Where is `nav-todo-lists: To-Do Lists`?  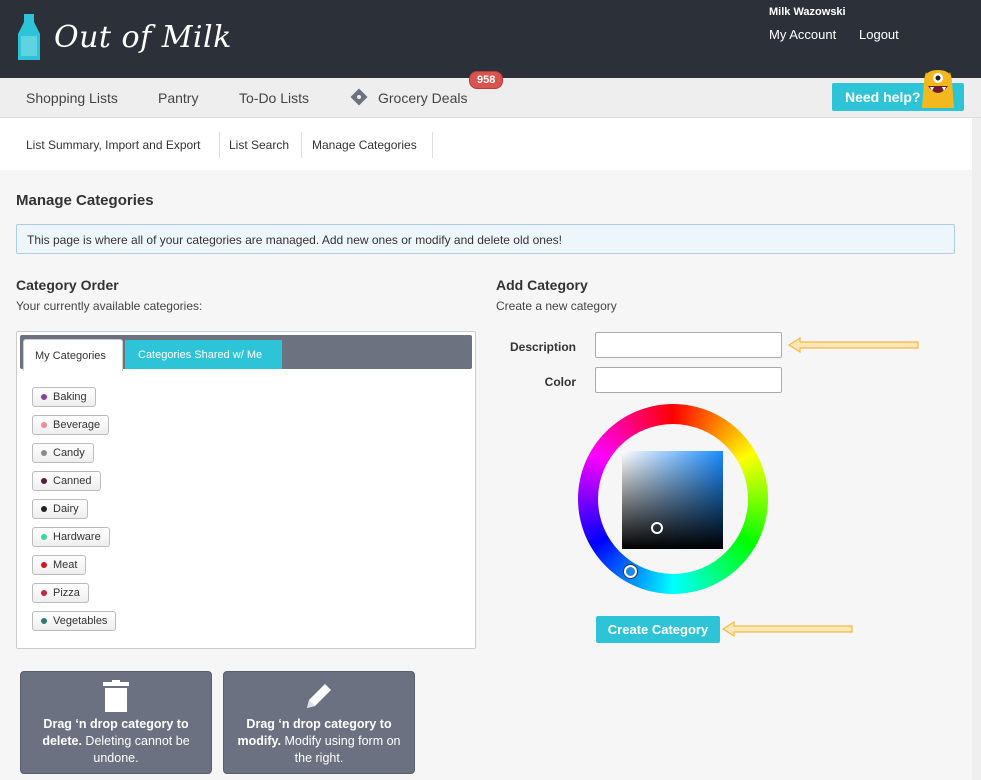
nav-todo-lists: To-Do Lists is located at coordinates (274, 98).